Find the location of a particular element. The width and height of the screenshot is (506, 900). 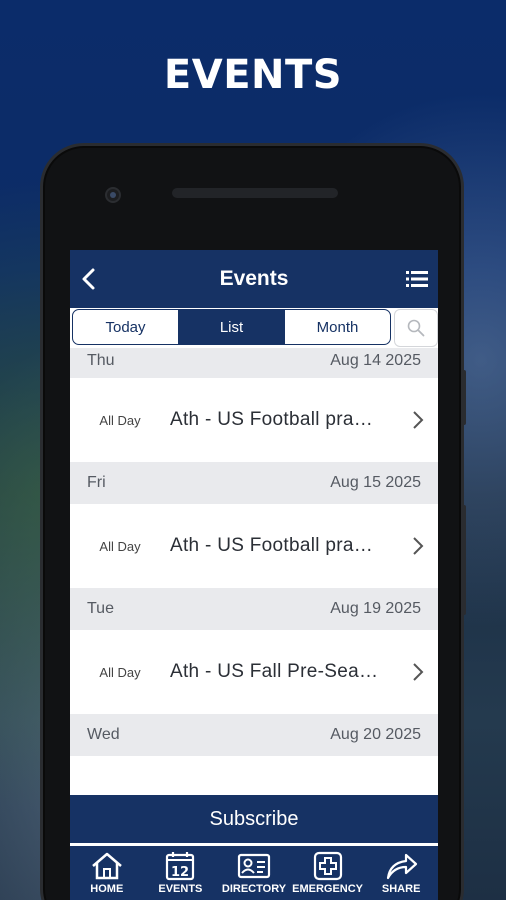

tab-directory: DIRECTORY is located at coordinates (254, 873).